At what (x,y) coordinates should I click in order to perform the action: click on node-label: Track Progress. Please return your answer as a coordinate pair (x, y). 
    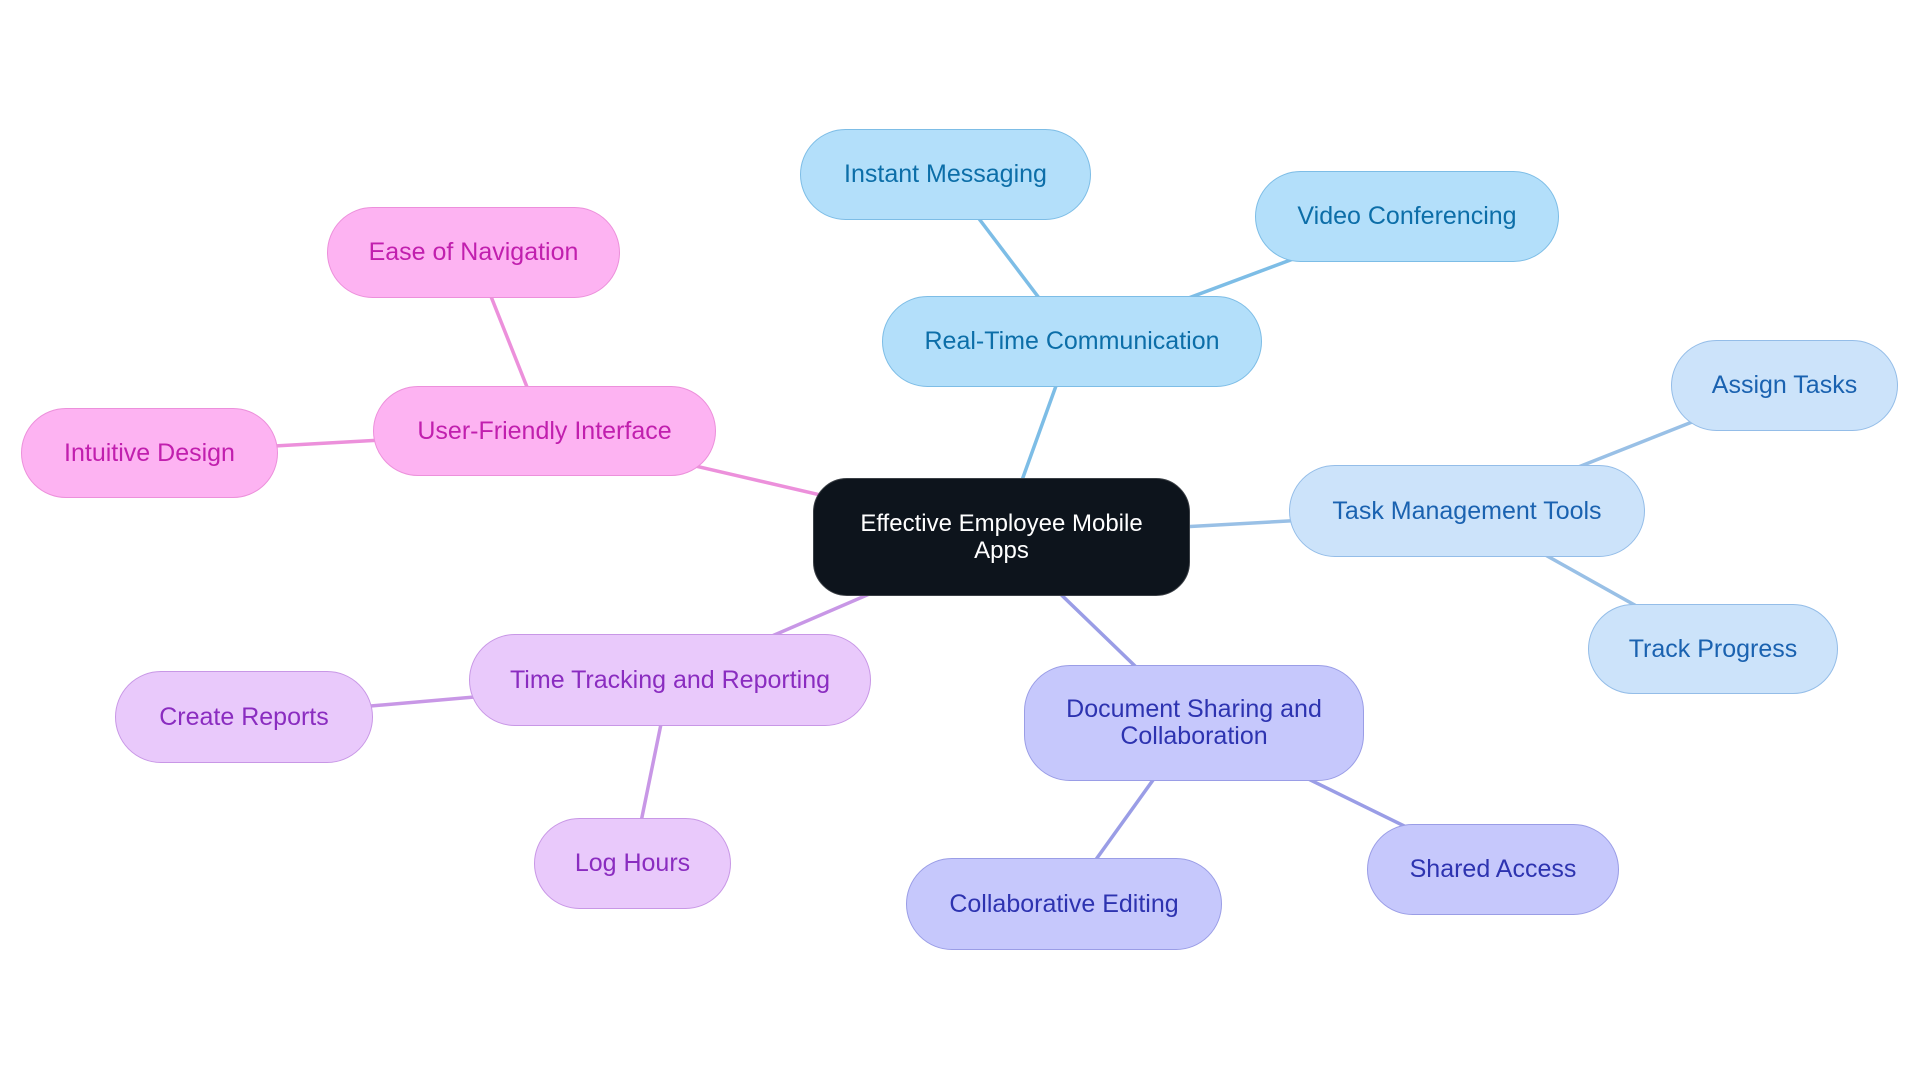
    Looking at the image, I should click on (1713, 648).